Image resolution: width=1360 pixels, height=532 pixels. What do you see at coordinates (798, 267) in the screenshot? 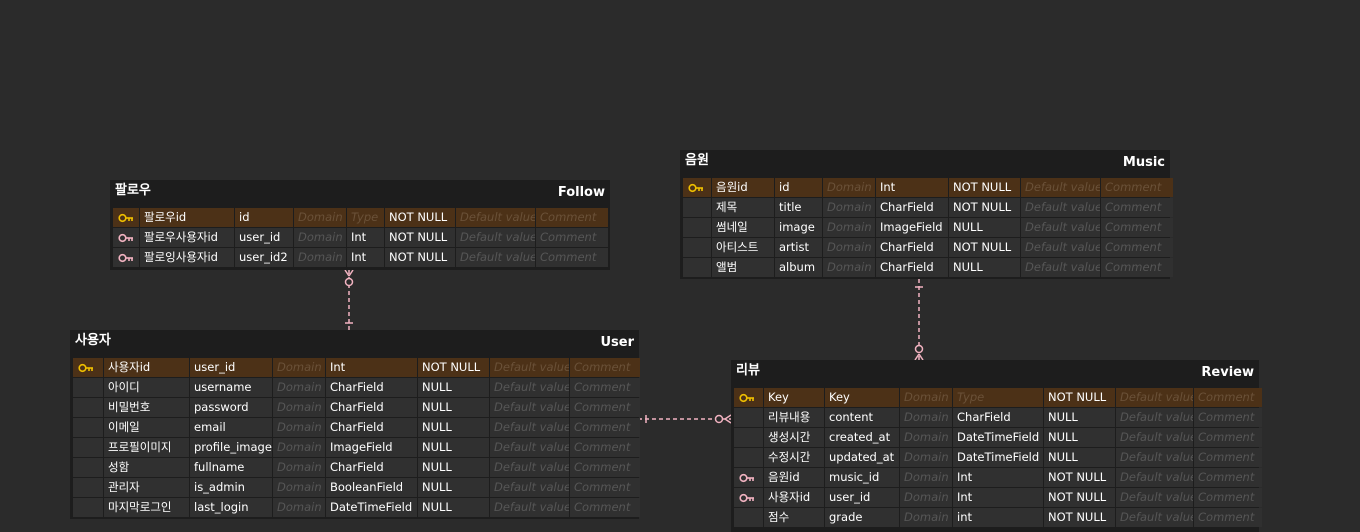
I see `physical-cell: album` at bounding box center [798, 267].